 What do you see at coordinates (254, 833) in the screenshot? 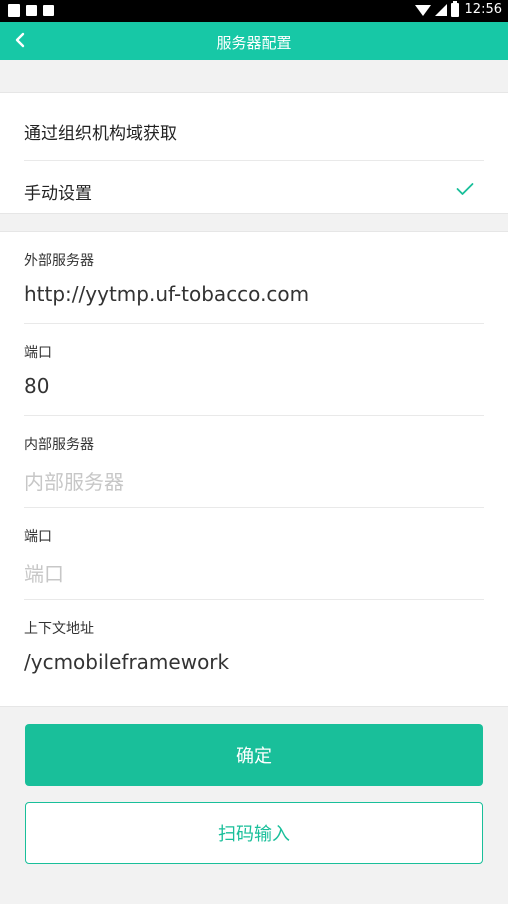
I see `scan-input-button: 扫码输入` at bounding box center [254, 833].